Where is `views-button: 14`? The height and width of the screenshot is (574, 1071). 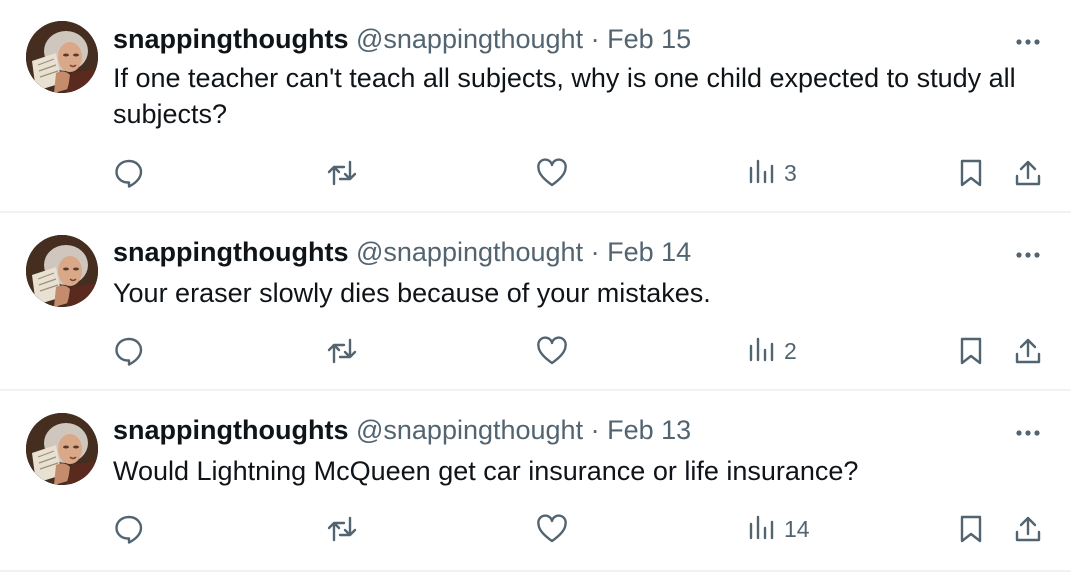 views-button: 14 is located at coordinates (779, 529).